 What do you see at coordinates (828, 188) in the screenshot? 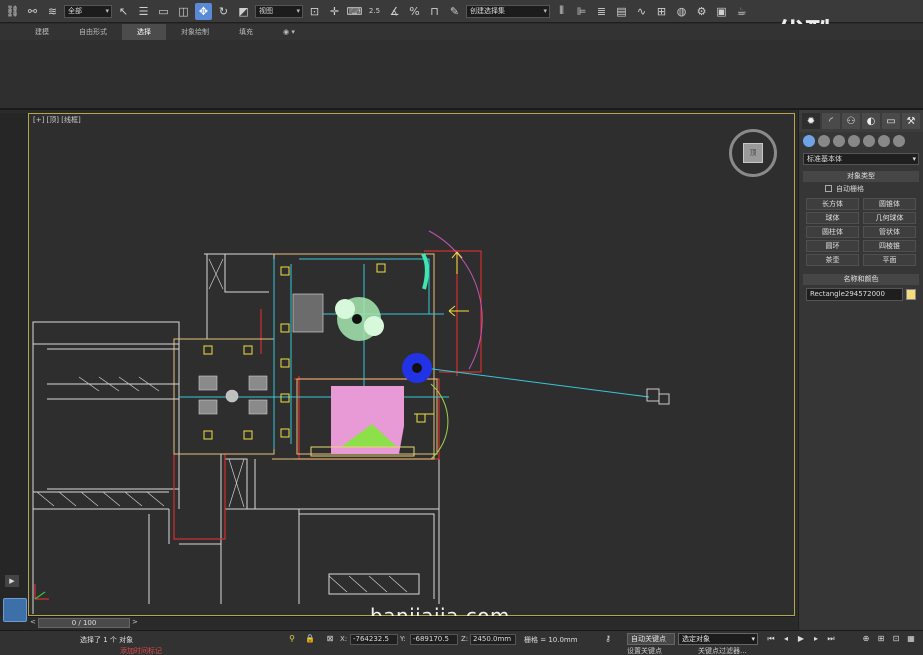
I see `checkbox-box` at bounding box center [828, 188].